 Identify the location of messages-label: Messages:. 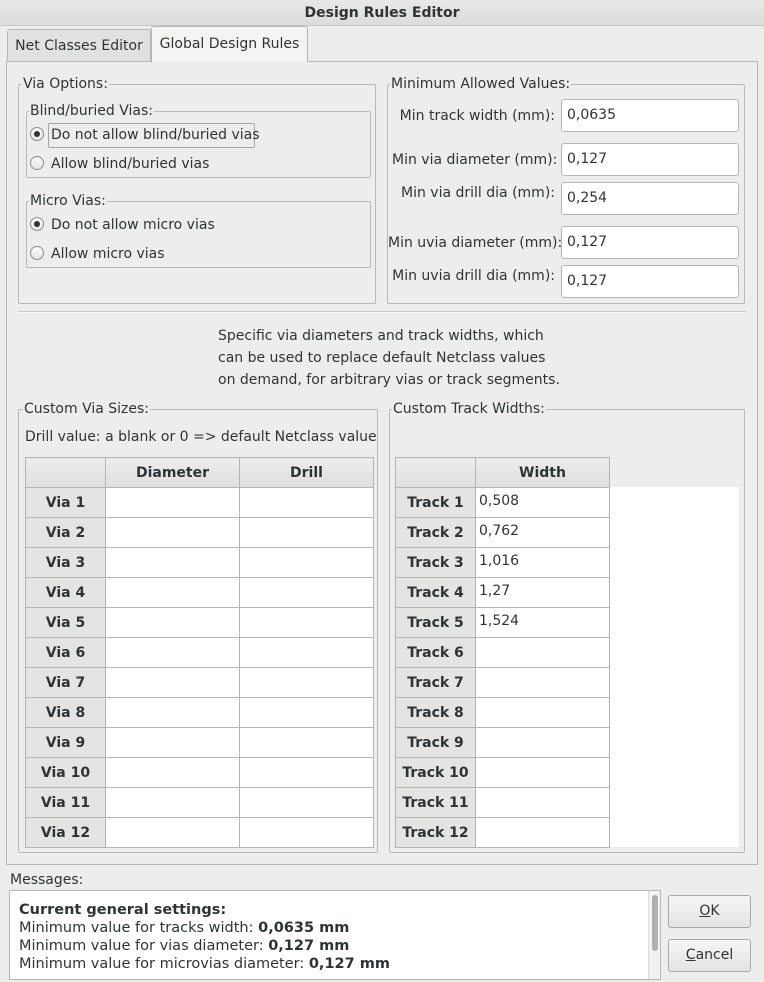
(47, 880).